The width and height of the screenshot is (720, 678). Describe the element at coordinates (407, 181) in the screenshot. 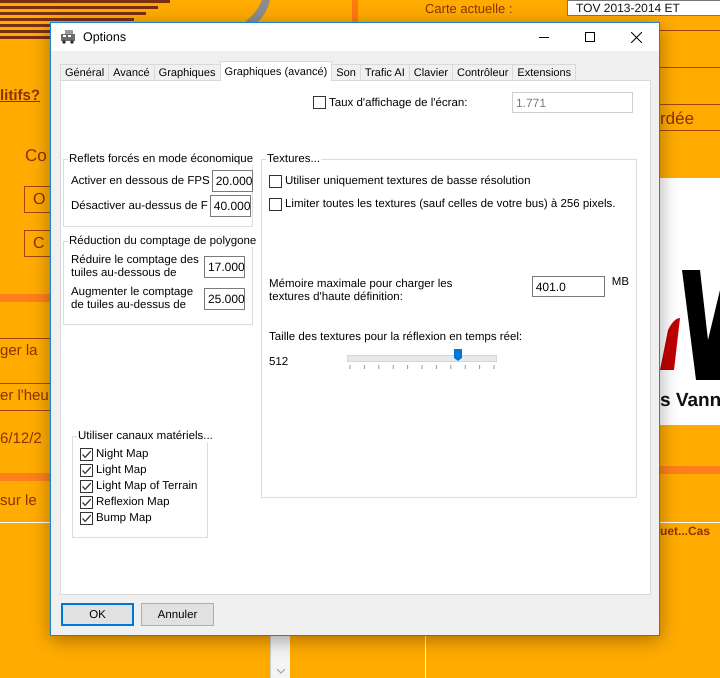

I see `checkbox-label: Utiliser uniquement textures de basse résolution` at that location.